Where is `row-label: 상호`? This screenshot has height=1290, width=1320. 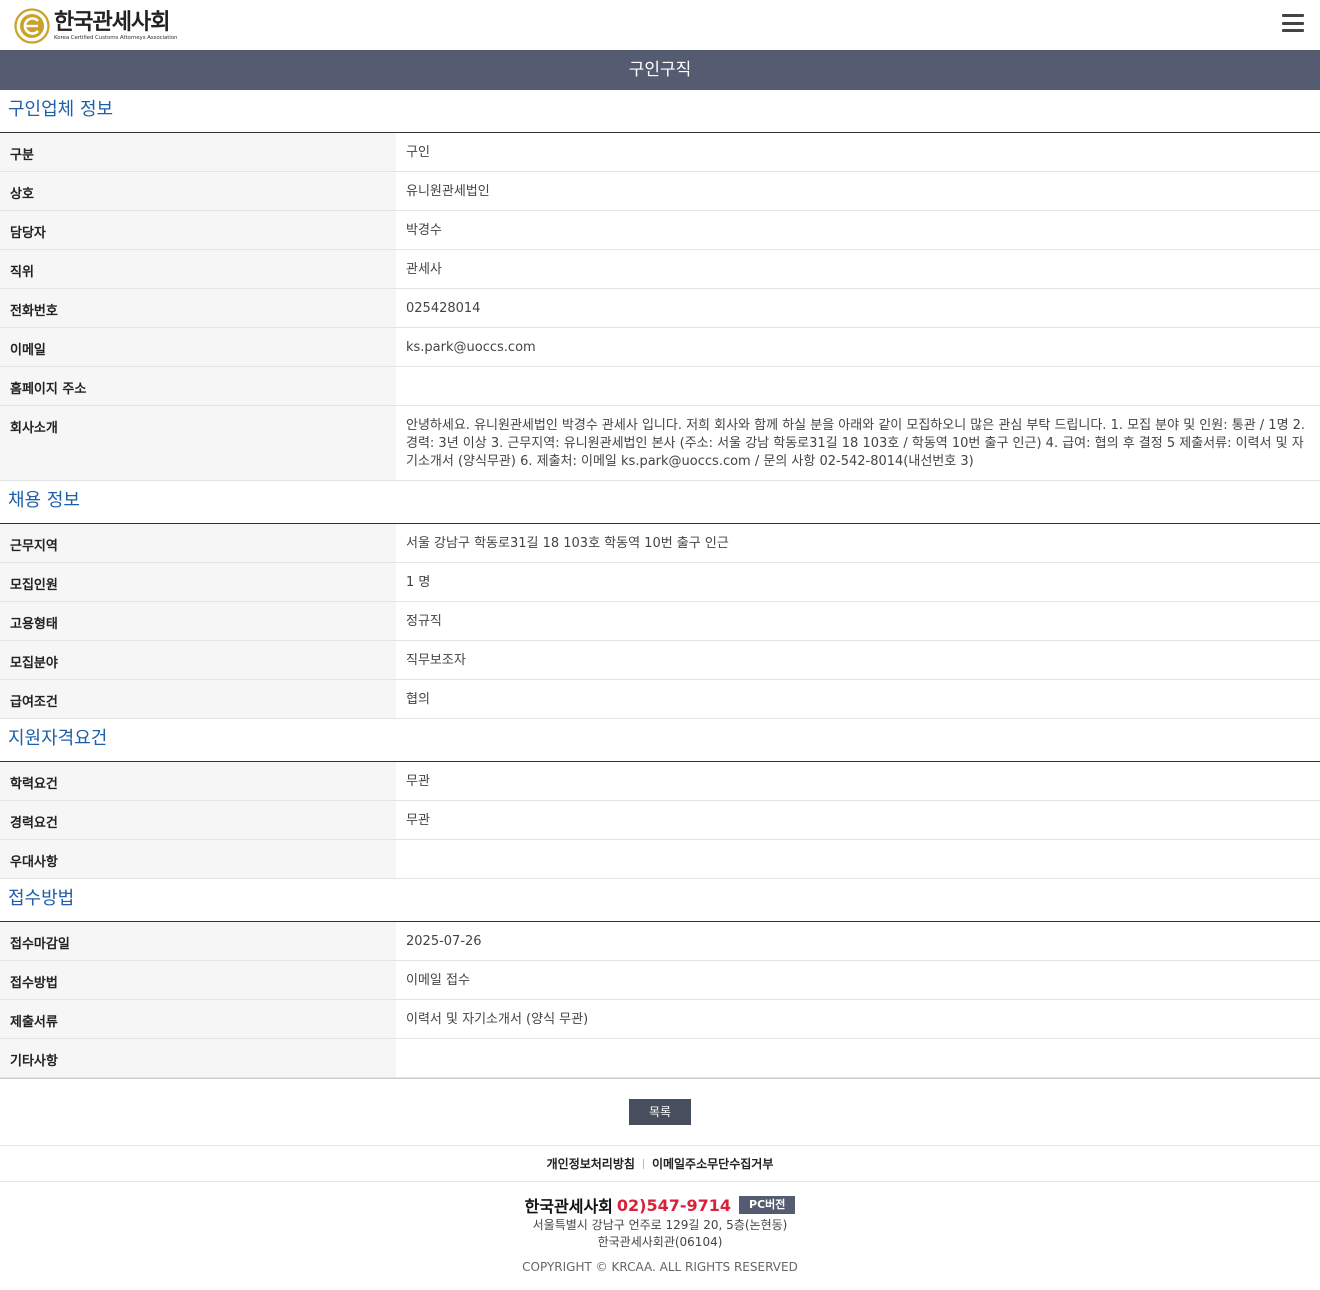
row-label: 상호 is located at coordinates (198, 191).